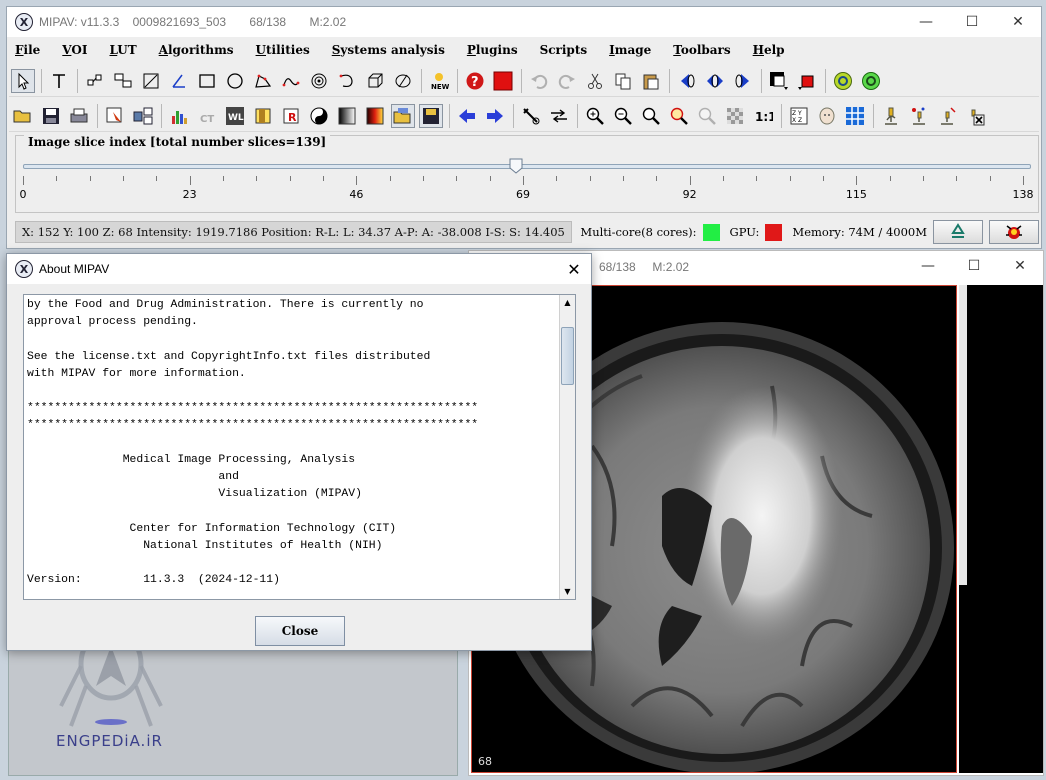 This screenshot has height=780, width=1046. I want to click on gradient-hot-icon, so click(375, 116).